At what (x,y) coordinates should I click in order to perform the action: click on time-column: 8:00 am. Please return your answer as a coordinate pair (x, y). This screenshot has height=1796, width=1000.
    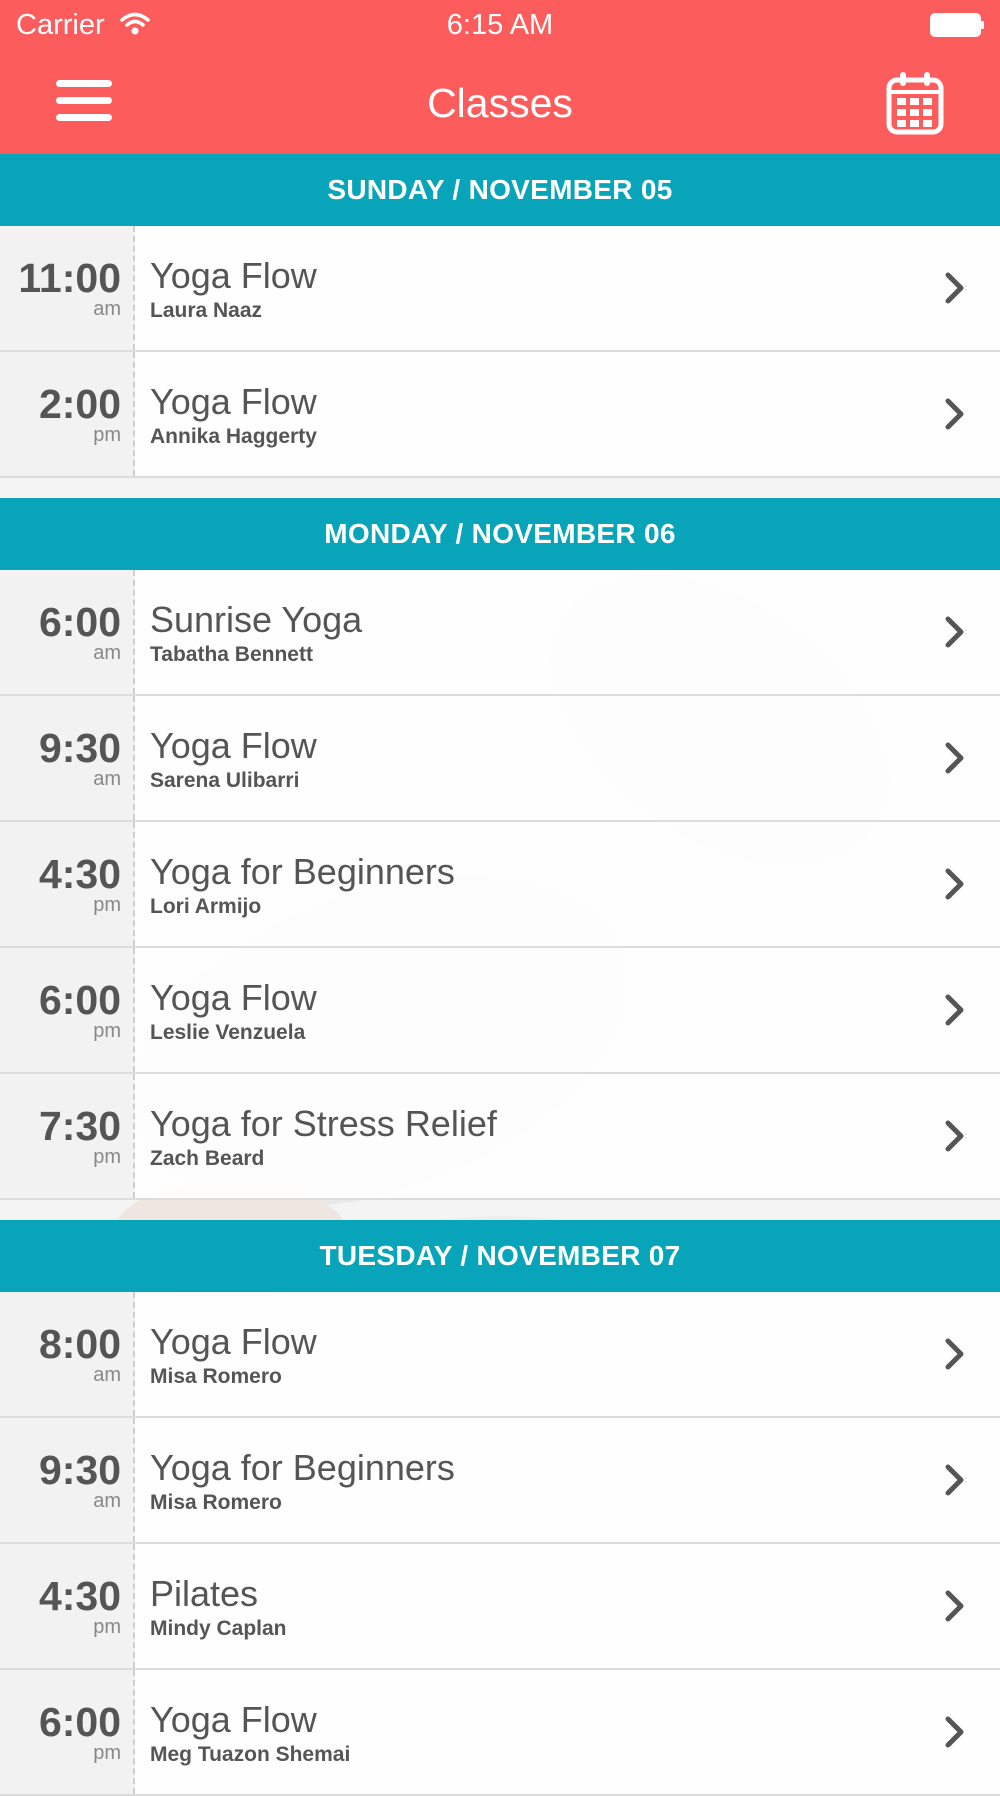
    Looking at the image, I should click on (67, 1354).